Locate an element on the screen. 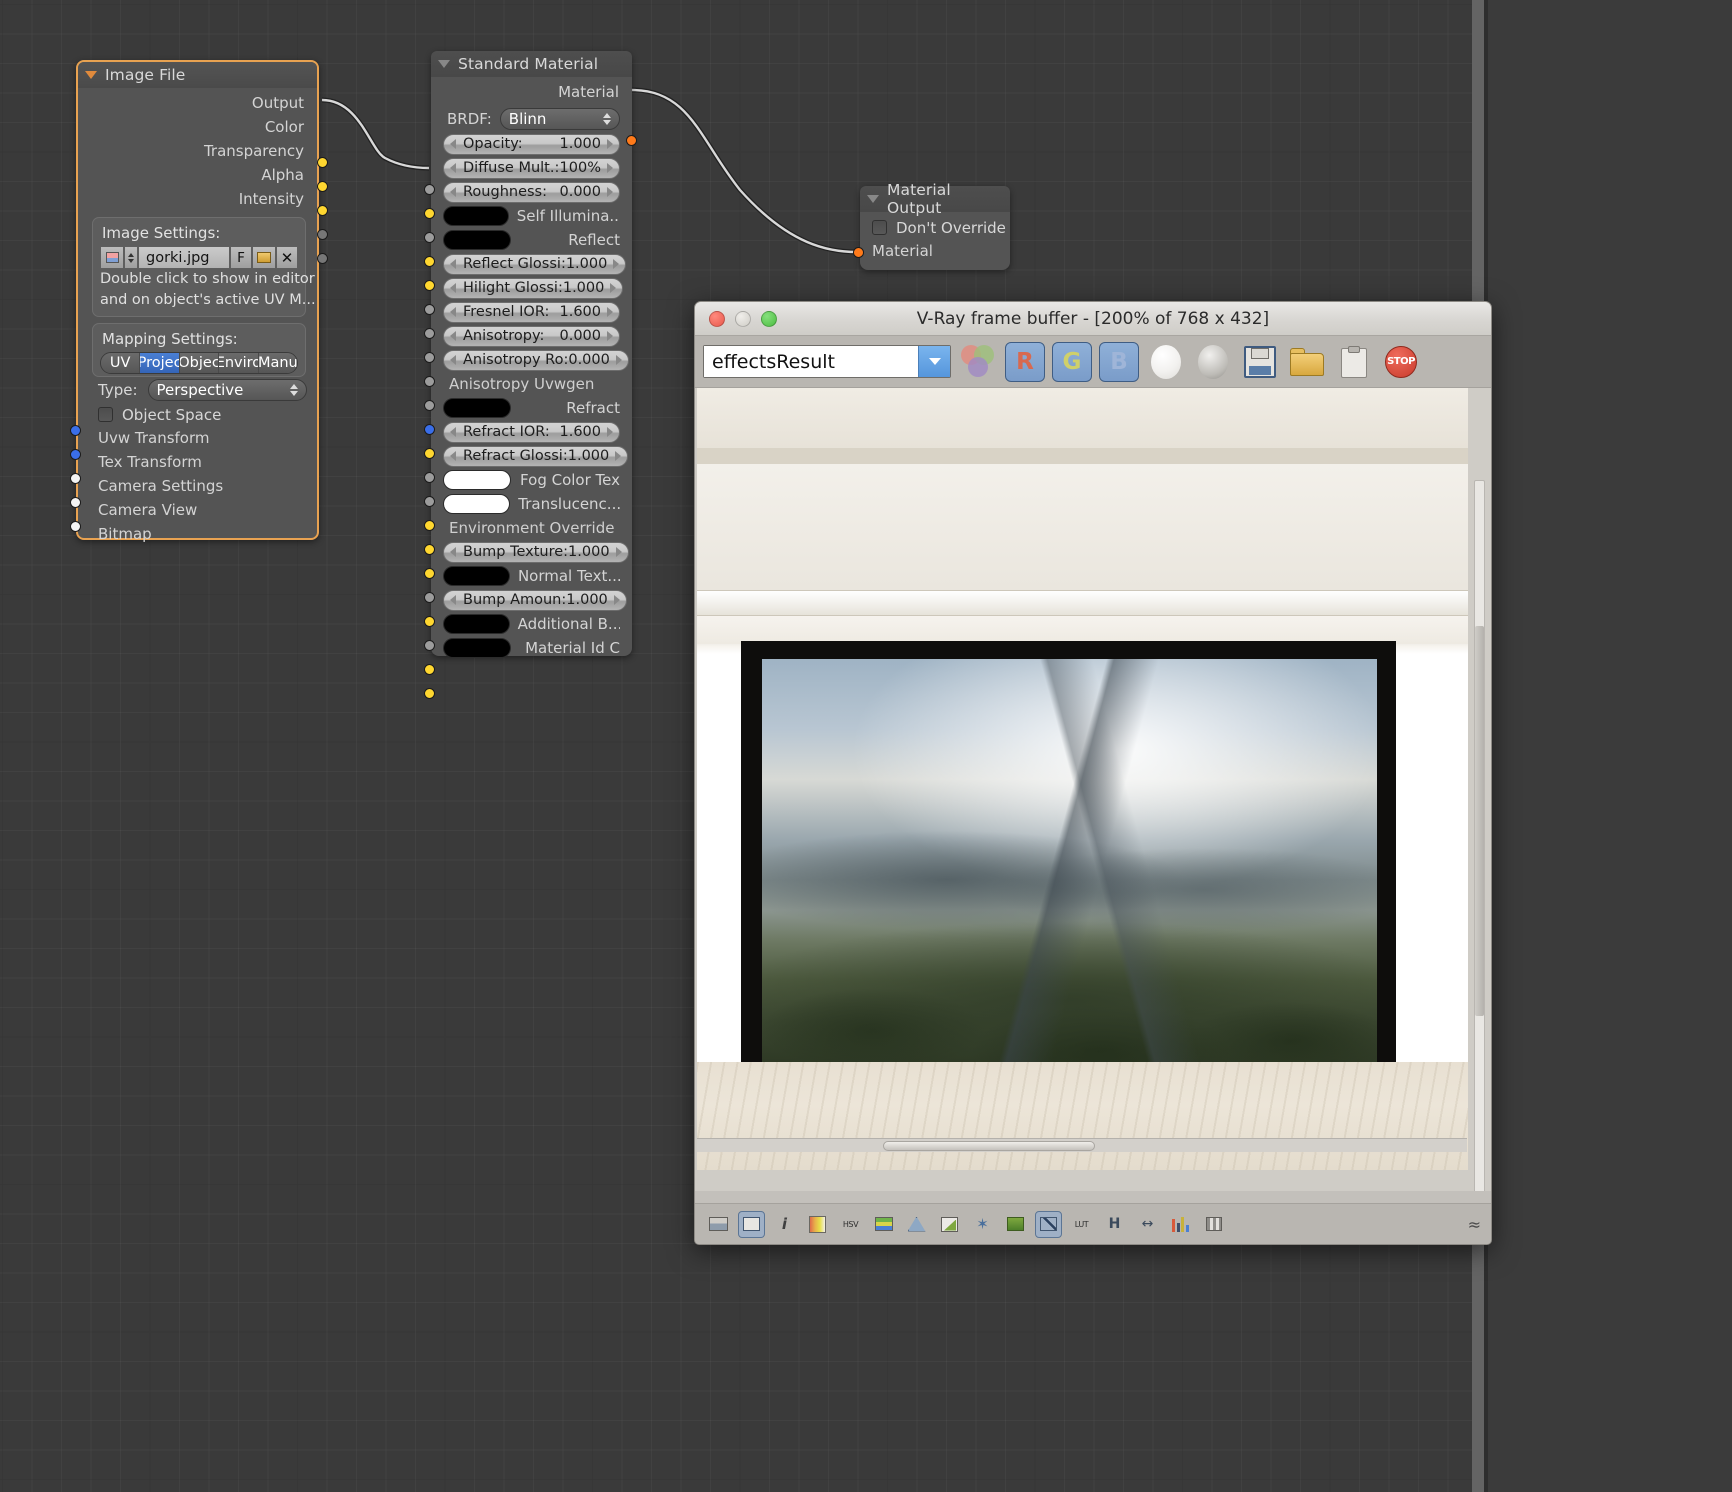  node-material-output-header: Material Output is located at coordinates (935, 199).